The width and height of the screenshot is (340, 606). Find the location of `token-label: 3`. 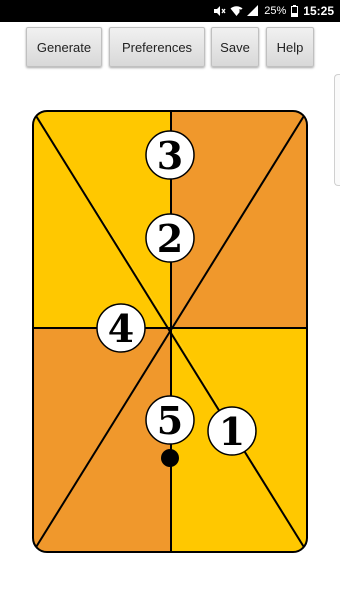

token-label: 3 is located at coordinates (170, 155).